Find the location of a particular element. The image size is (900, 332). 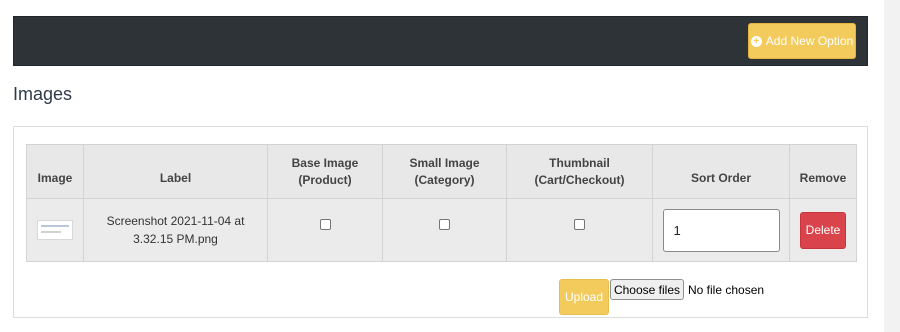

sort-order-cell is located at coordinates (721, 230).